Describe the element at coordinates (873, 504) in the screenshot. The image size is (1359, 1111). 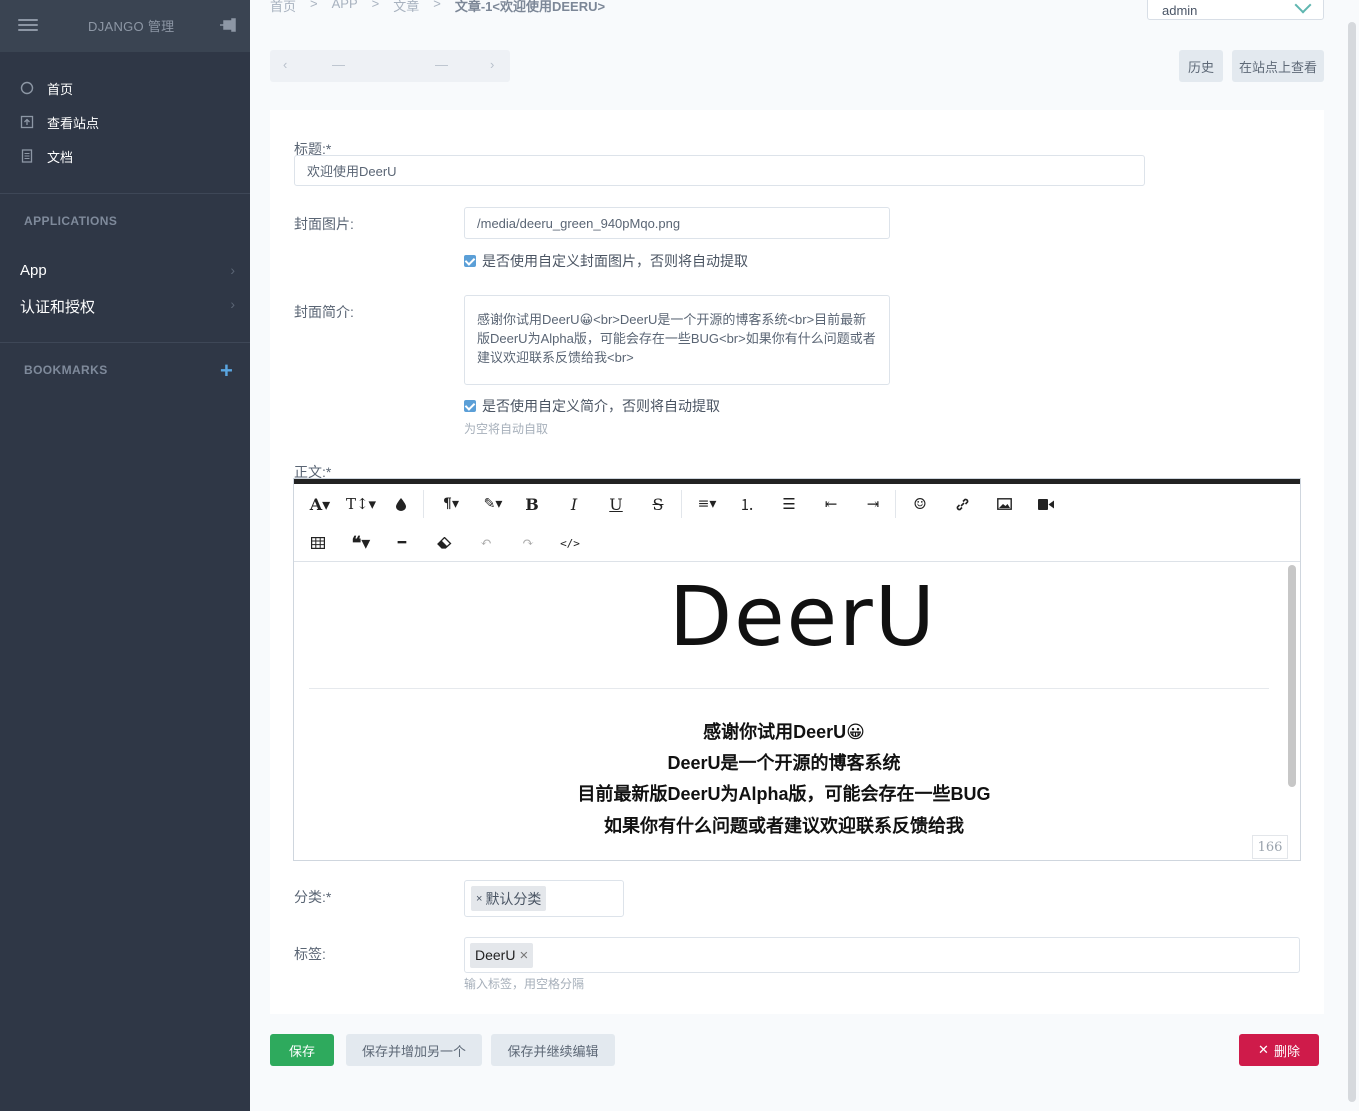
I see `indent-icon: ⇥` at that location.